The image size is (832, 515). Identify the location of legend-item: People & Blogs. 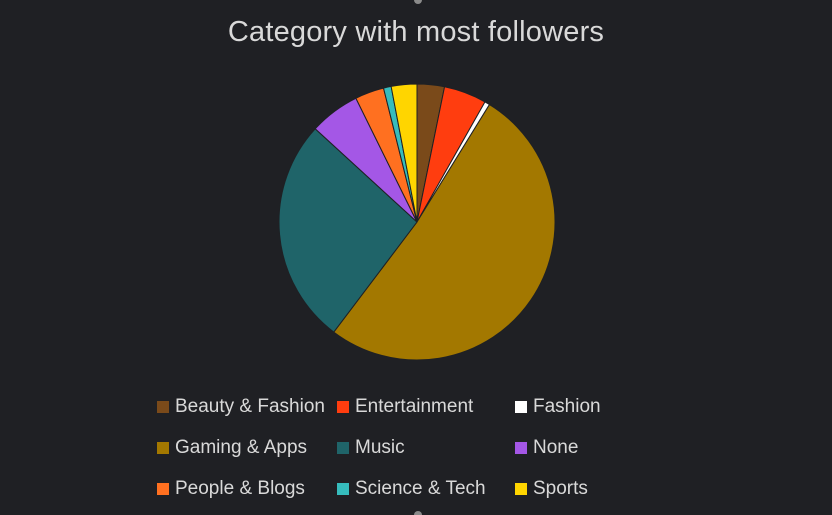
(247, 489).